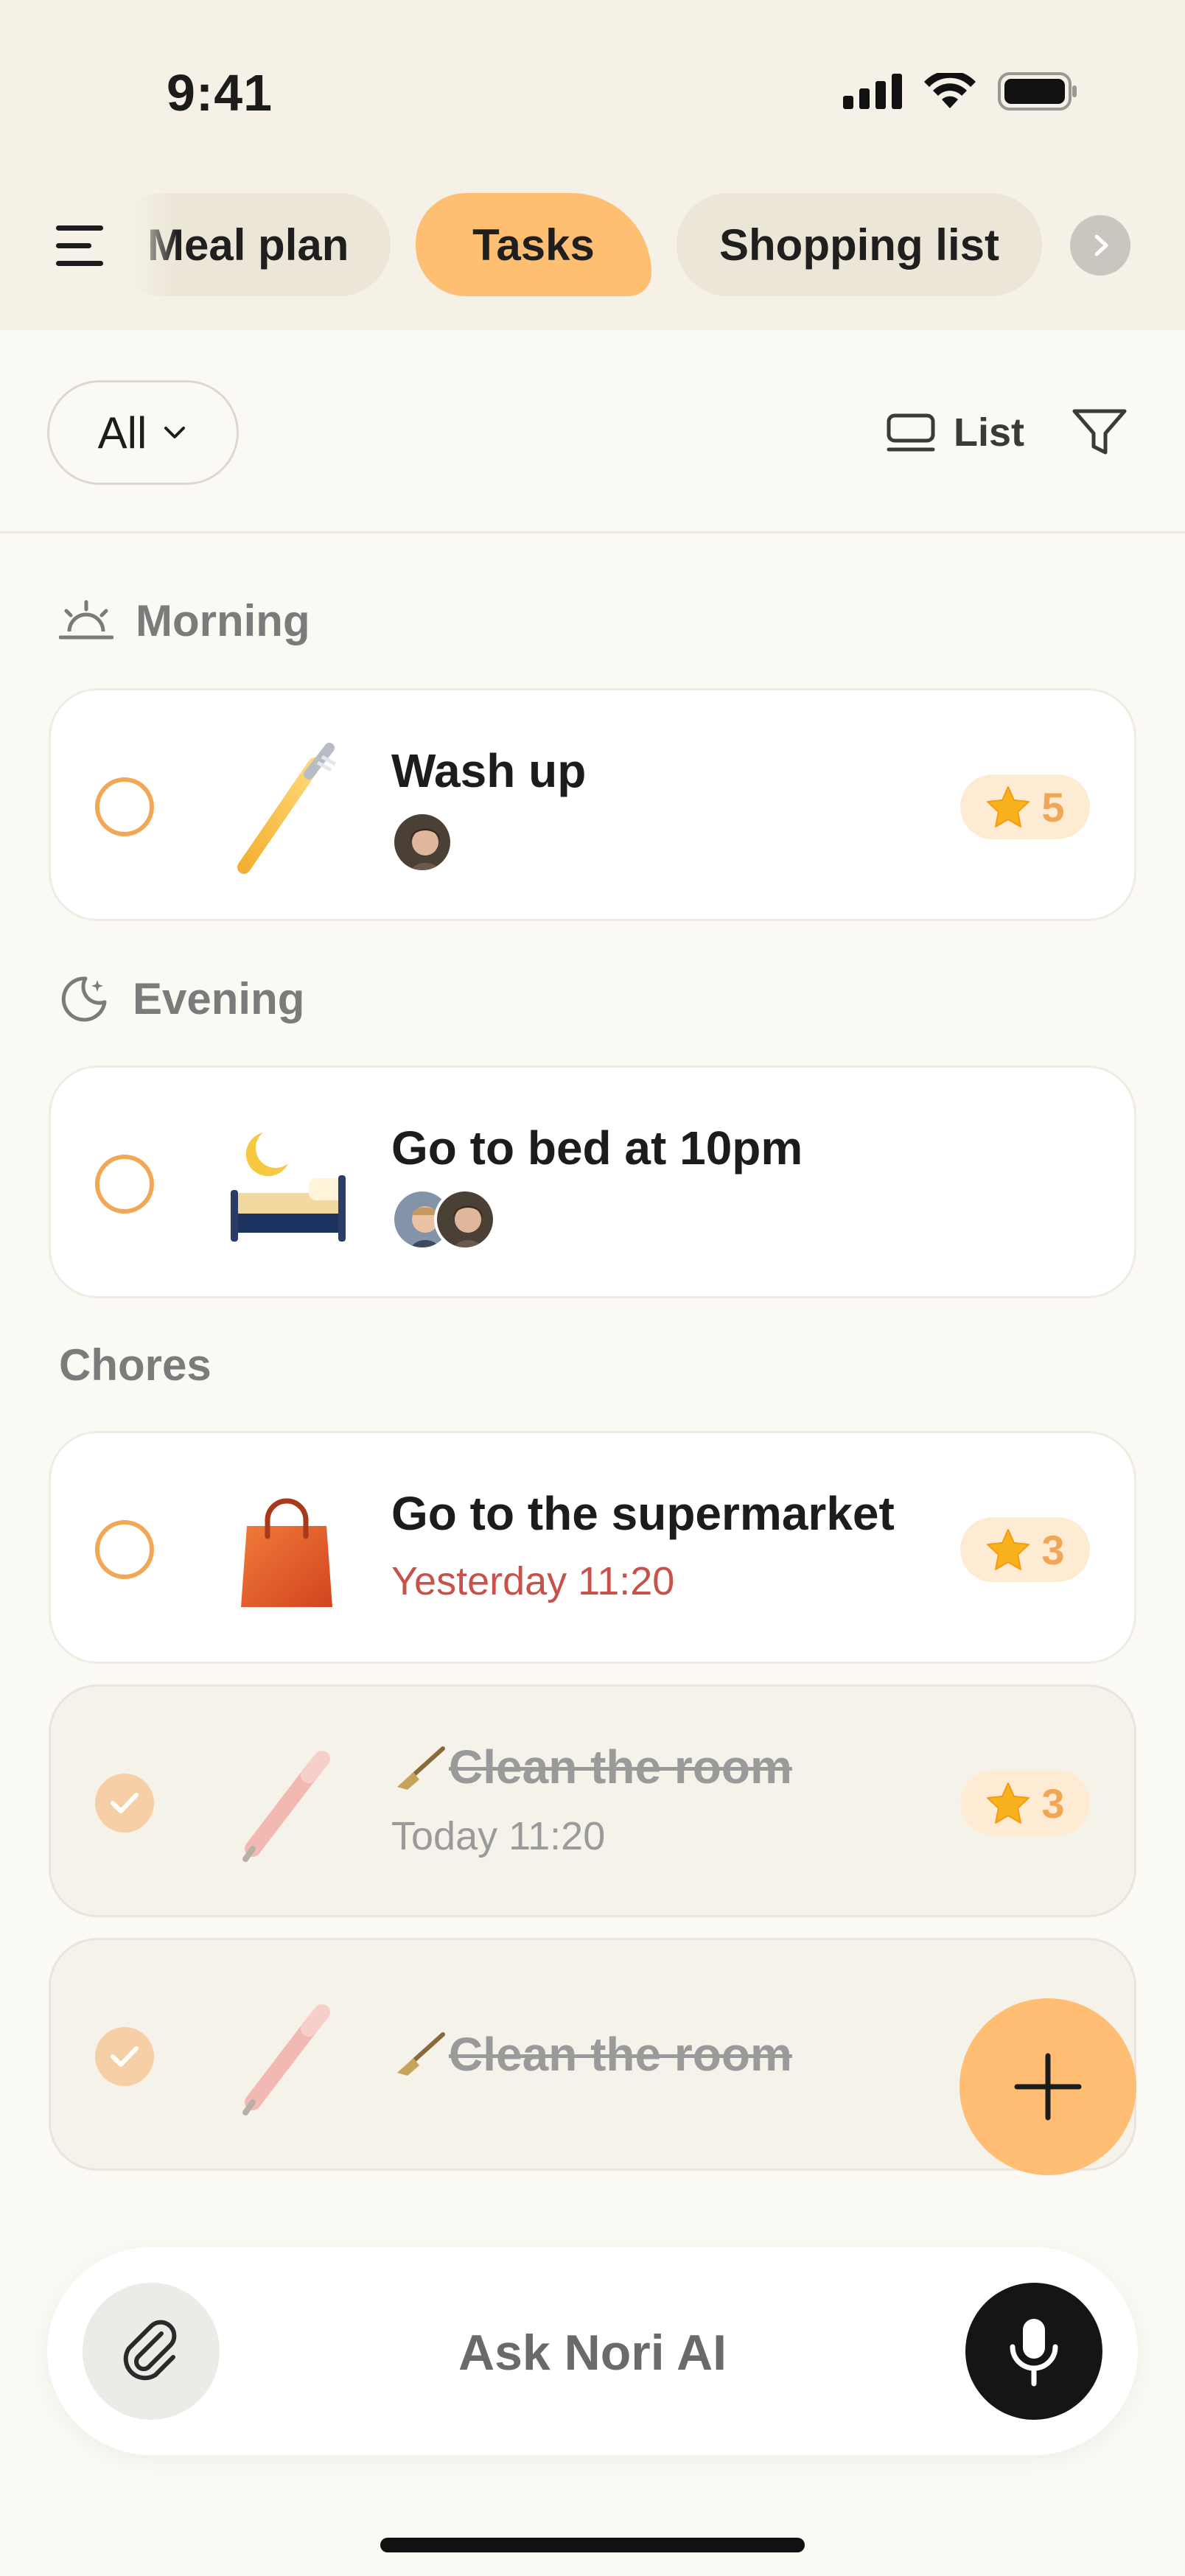 This screenshot has height=2576, width=1185. I want to click on moon-stars-icon, so click(84, 999).